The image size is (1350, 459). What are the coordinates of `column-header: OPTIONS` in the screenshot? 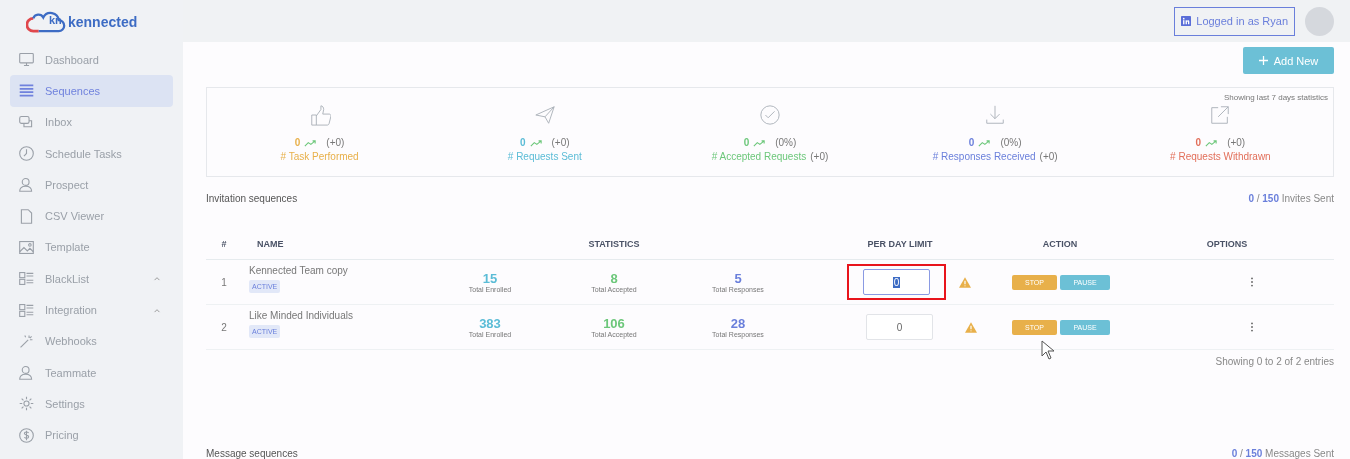 It's located at (1227, 244).